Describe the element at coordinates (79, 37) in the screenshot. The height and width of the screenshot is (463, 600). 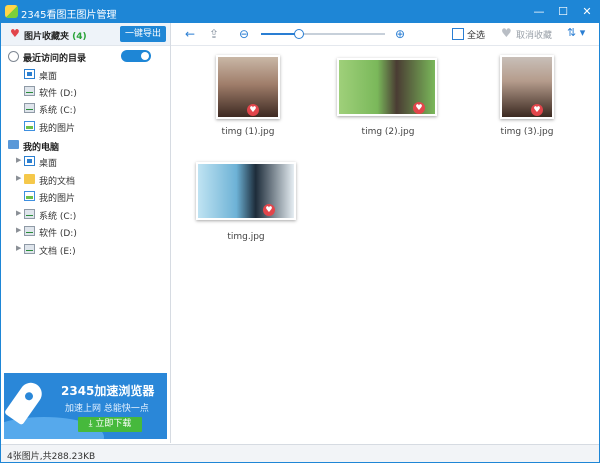
I see `favorites-count: (4)` at that location.